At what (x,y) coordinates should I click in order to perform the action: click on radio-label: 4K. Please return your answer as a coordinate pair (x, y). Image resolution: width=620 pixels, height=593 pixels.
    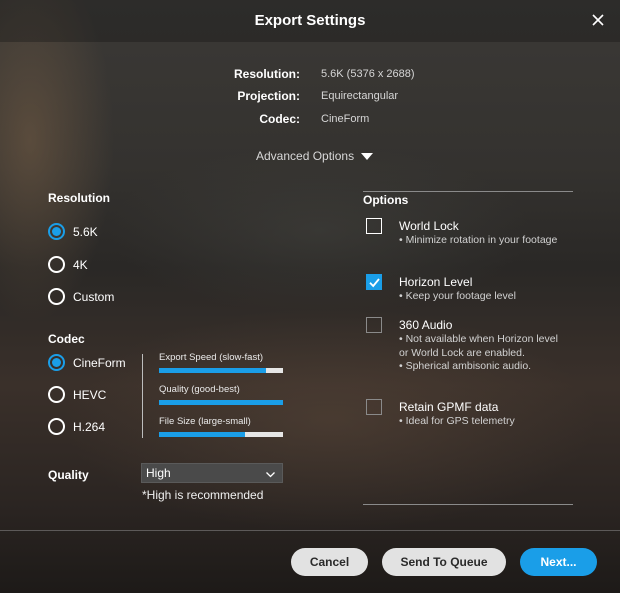
    Looking at the image, I should click on (80, 264).